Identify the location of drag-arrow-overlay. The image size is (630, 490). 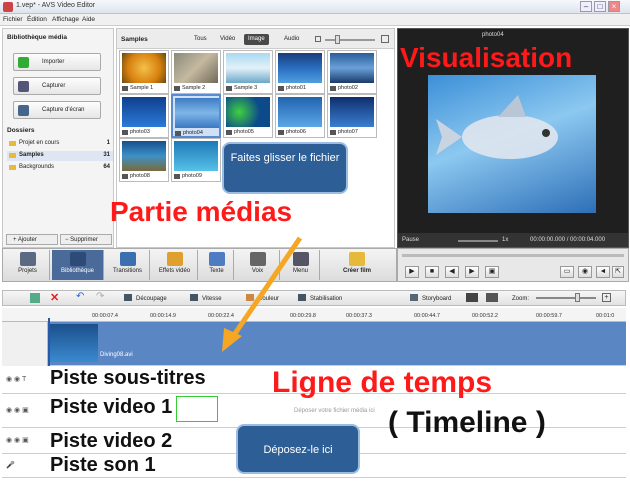
(262, 294).